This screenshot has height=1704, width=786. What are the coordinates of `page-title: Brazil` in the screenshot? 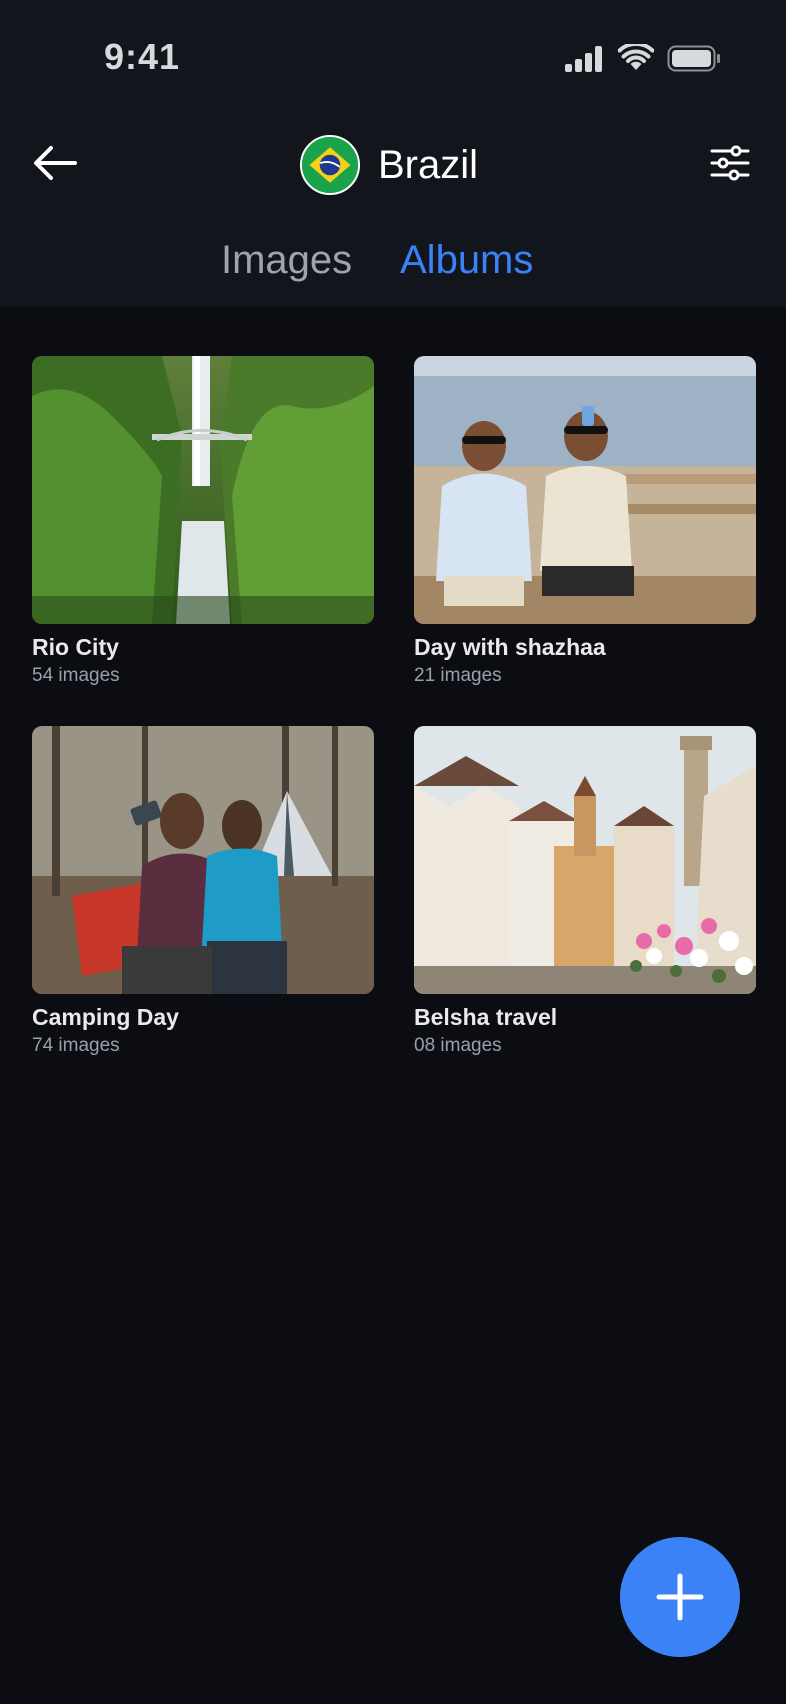 It's located at (428, 164).